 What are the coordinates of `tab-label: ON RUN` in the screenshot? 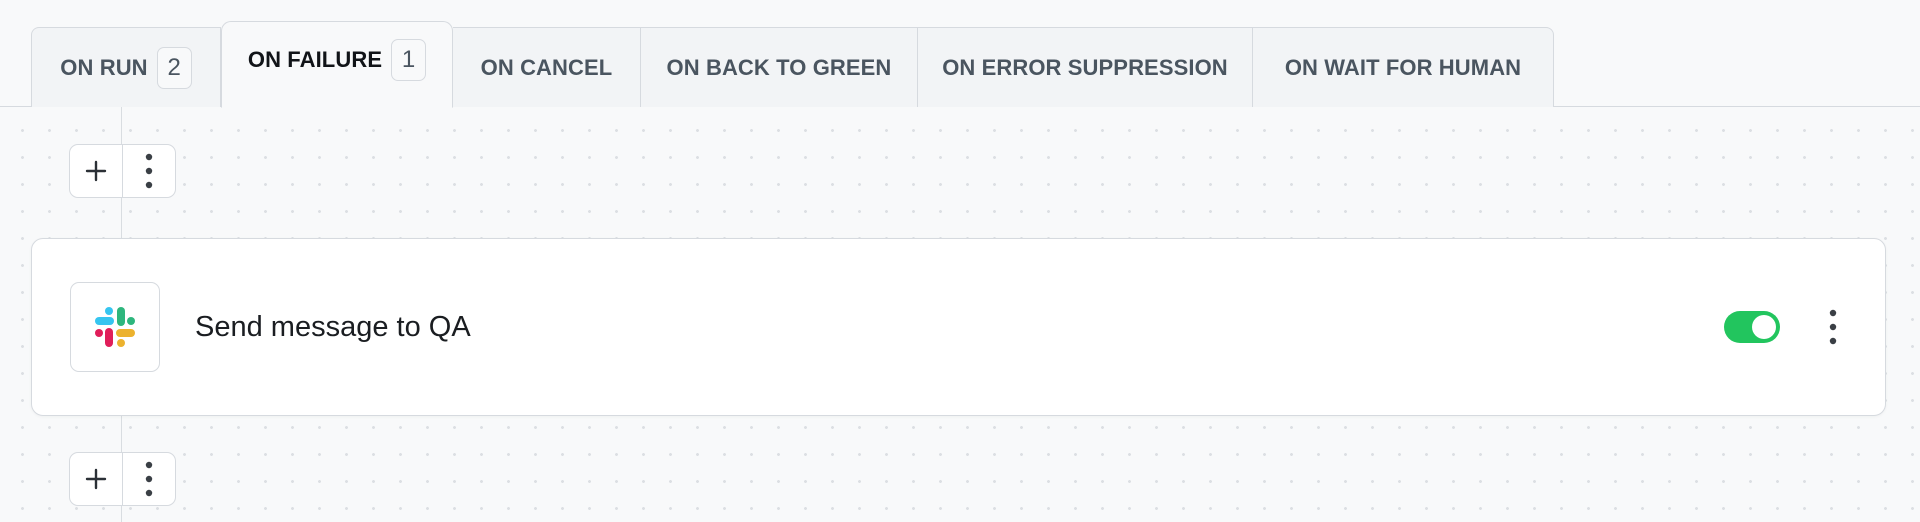 It's located at (104, 67).